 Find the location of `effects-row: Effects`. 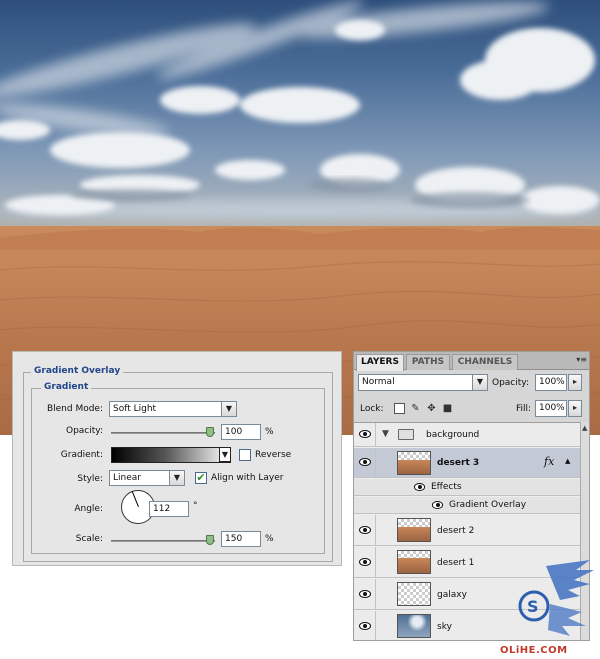

effects-row: Effects is located at coordinates (467, 487).